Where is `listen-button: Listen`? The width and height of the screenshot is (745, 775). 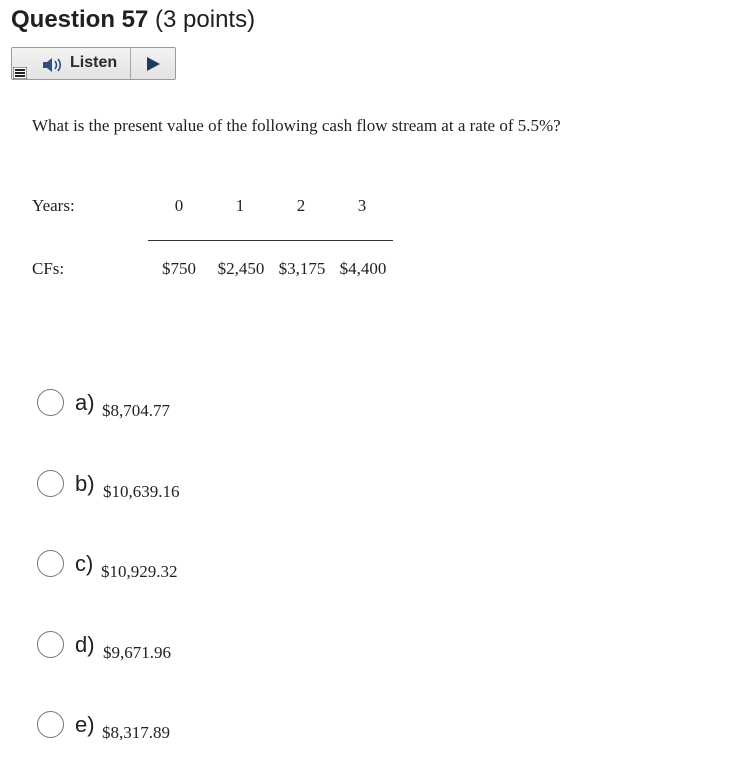
listen-button: Listen is located at coordinates (71, 63).